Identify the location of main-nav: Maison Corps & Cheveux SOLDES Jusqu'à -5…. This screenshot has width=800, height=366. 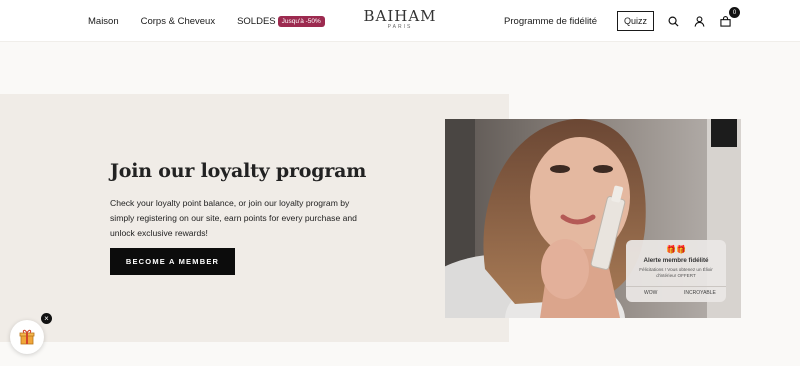
(206, 21).